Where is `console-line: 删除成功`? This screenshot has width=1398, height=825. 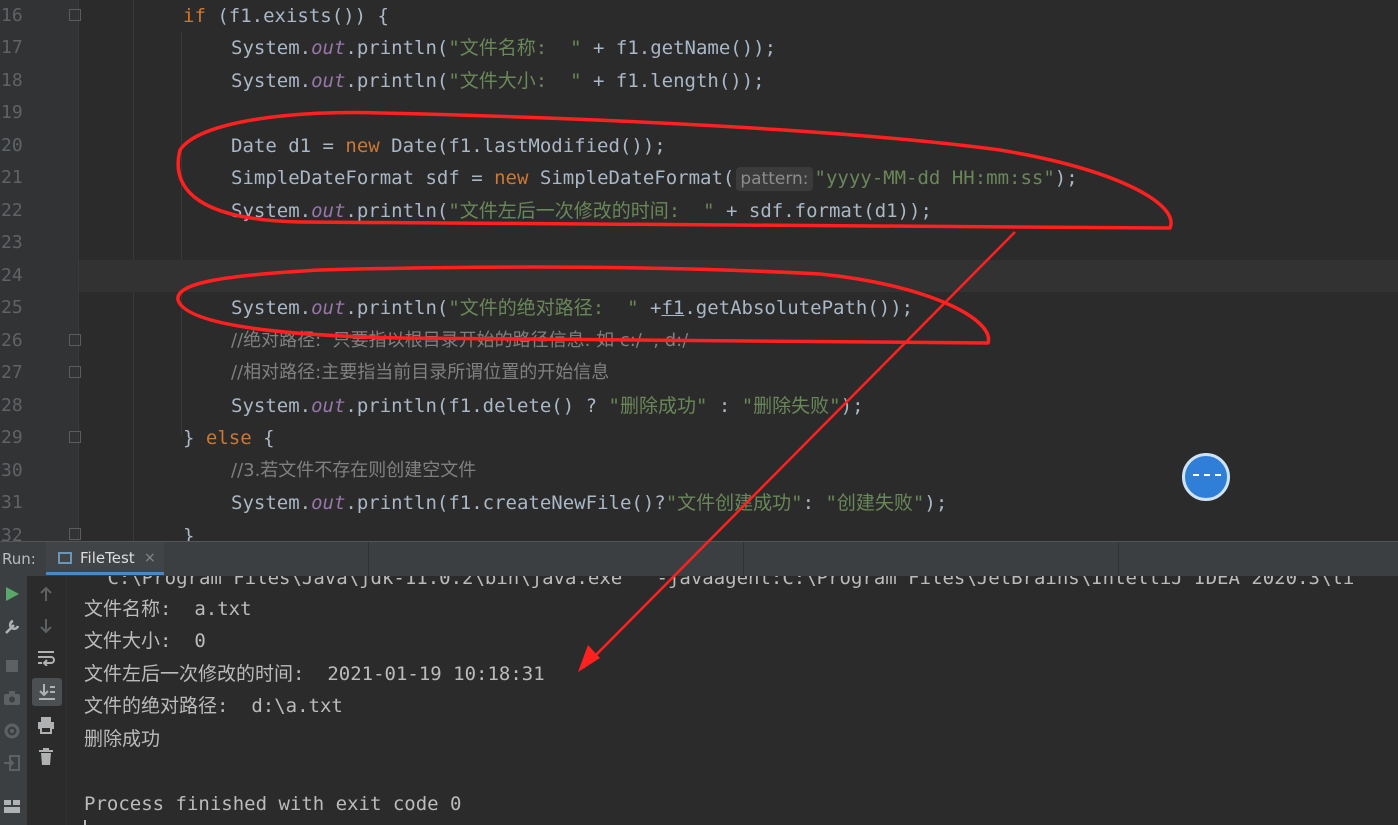
console-line: 删除成功 is located at coordinates (122, 739).